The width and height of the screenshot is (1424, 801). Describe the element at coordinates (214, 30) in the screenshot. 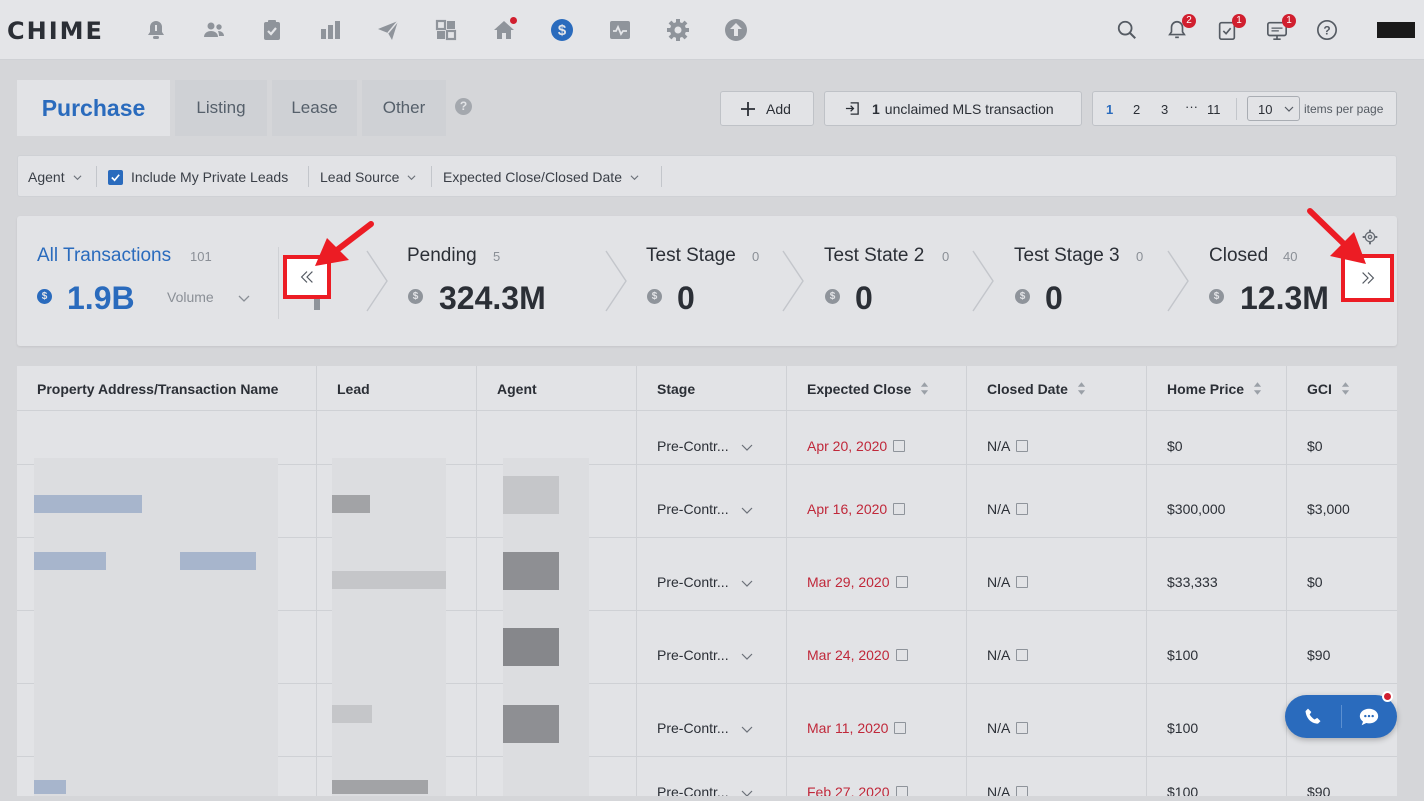

I see `people-icon` at that location.